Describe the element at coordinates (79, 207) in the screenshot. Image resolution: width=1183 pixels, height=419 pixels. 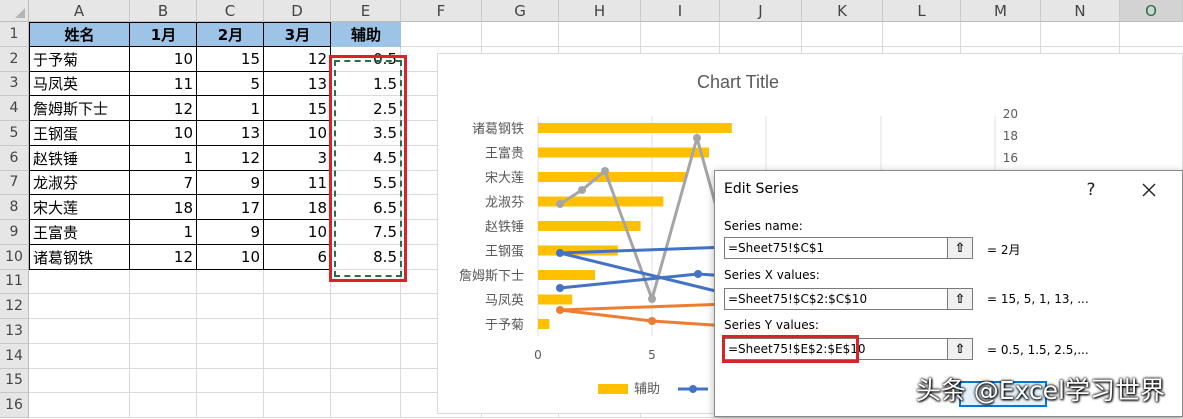
I see `table-cell: 宋大莲` at that location.